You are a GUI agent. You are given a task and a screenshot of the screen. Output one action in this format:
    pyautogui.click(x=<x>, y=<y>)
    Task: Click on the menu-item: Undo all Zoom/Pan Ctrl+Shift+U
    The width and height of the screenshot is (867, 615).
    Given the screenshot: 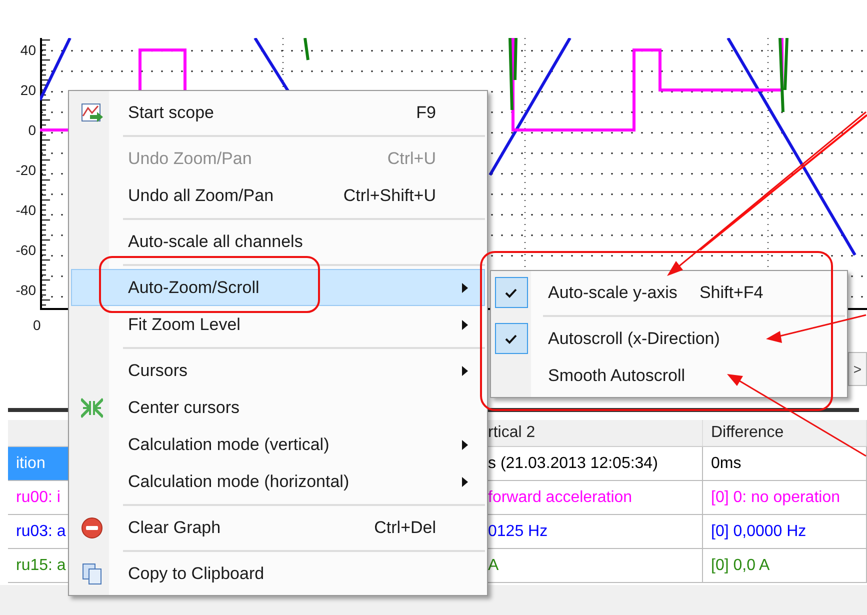 What is the action you would take?
    pyautogui.click(x=278, y=195)
    